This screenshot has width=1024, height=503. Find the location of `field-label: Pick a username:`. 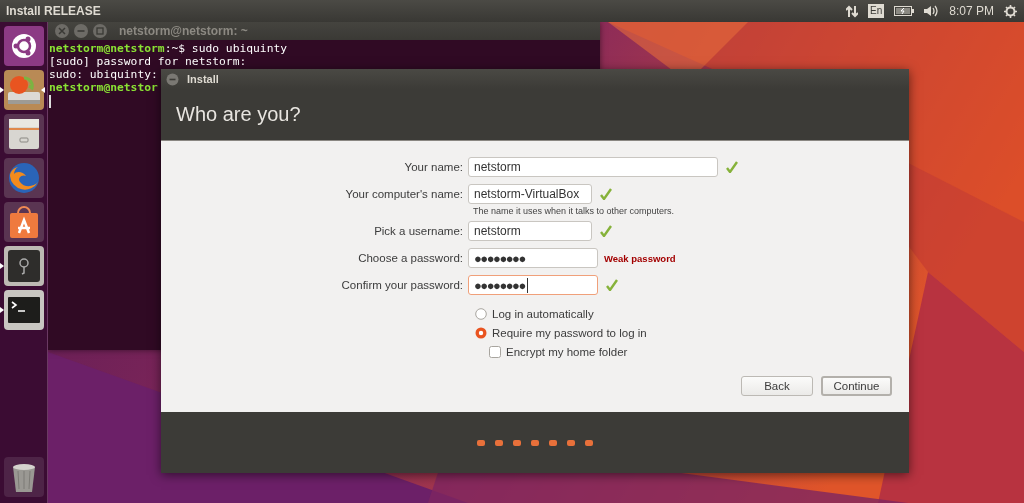

field-label: Pick a username: is located at coordinates (418, 231).